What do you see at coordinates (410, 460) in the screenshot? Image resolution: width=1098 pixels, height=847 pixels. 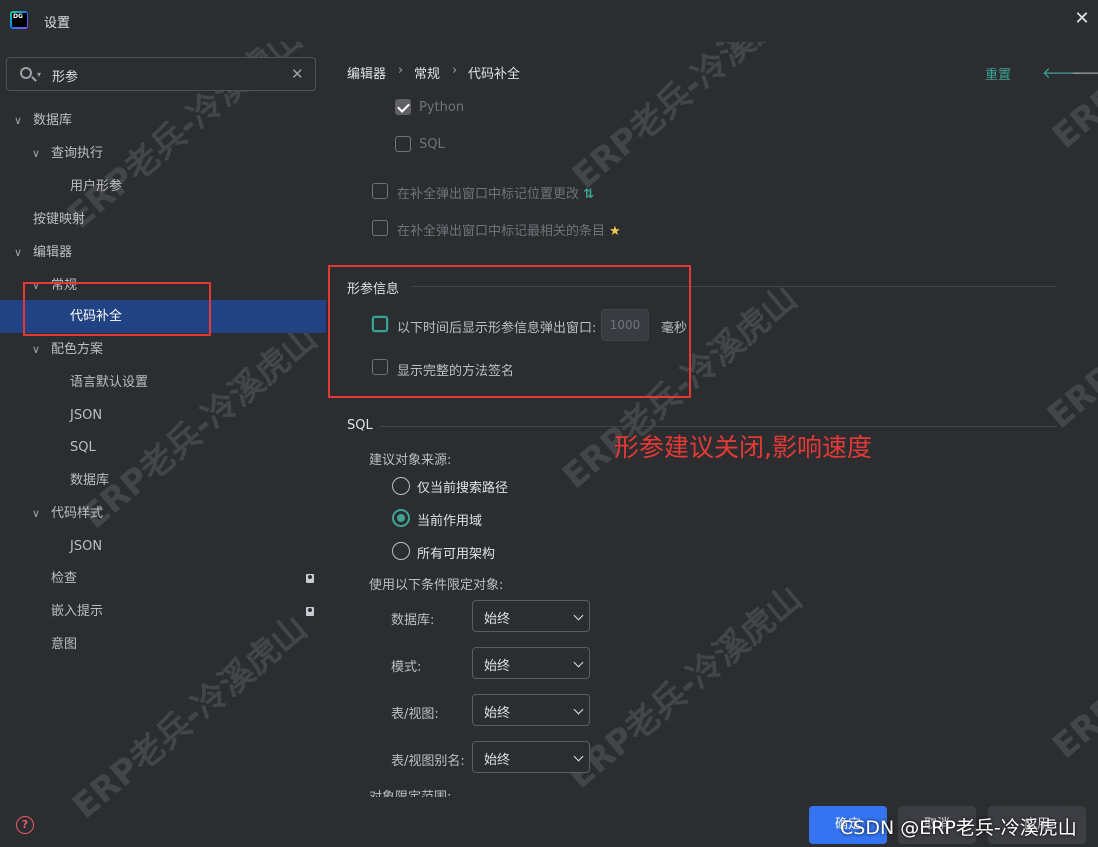 I see `suggestion-source-label: 建议对象来源:` at bounding box center [410, 460].